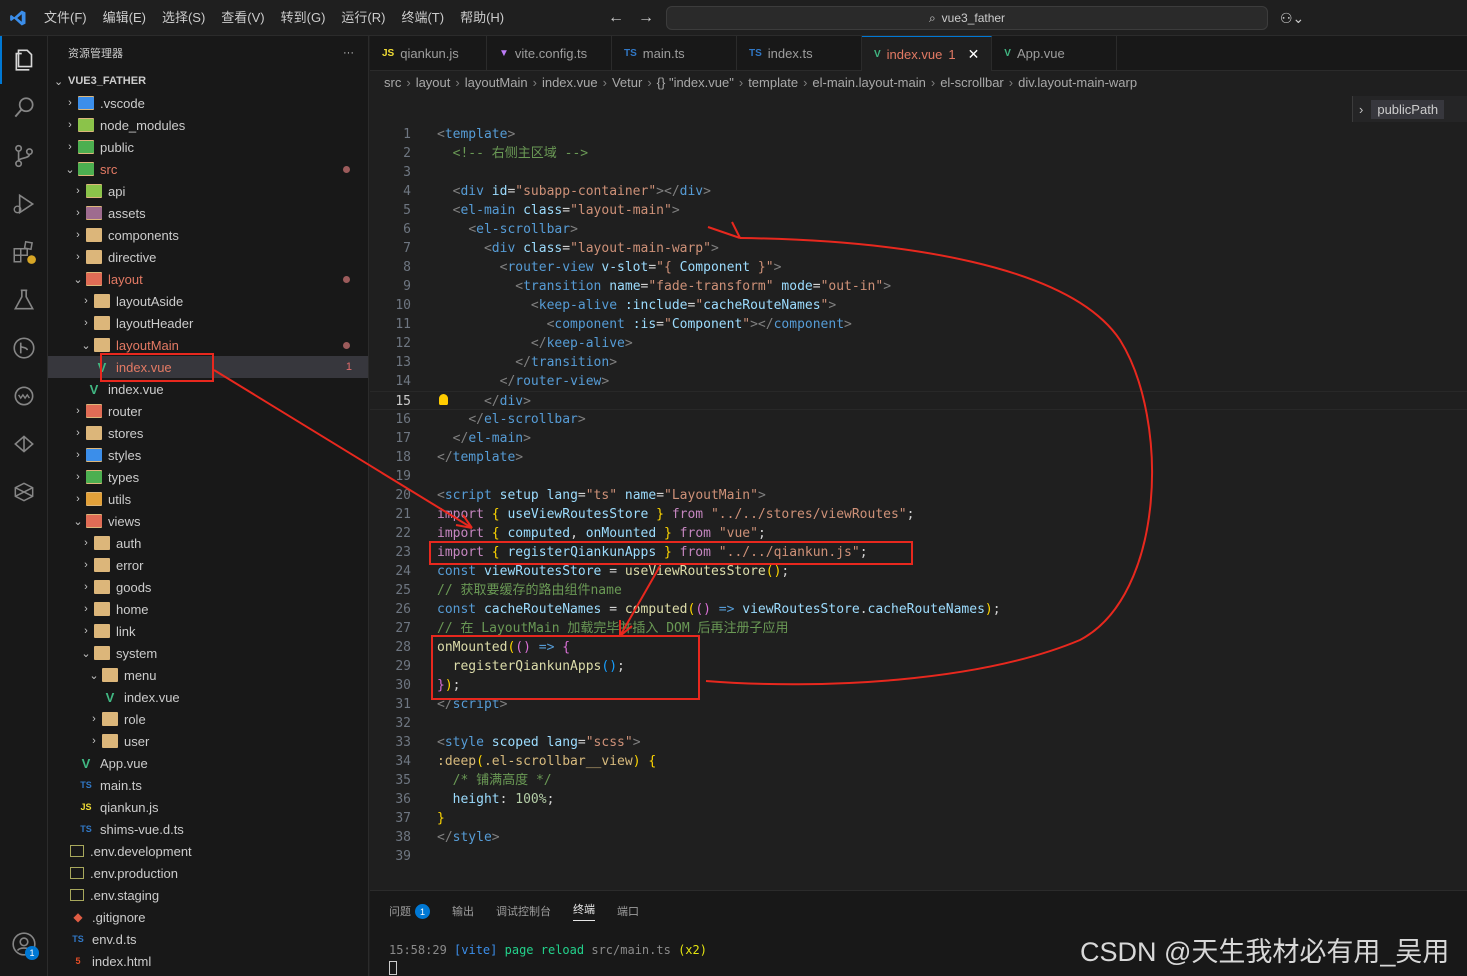 This screenshot has height=976, width=1467. Describe the element at coordinates (627, 82) in the screenshot. I see `breadcrumb-item: Vetur` at that location.